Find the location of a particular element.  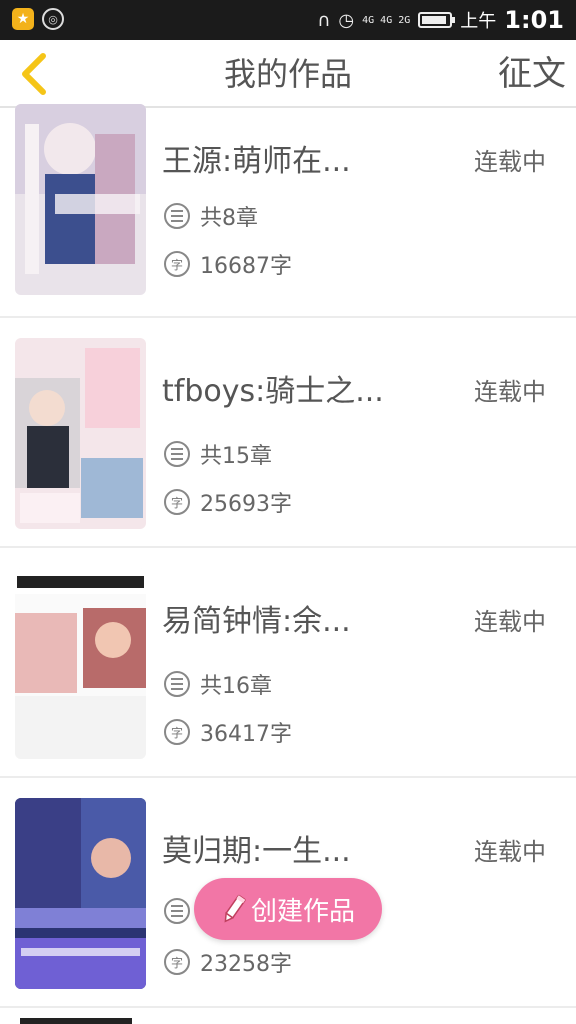

word-count-text: 16687字 is located at coordinates (246, 266).